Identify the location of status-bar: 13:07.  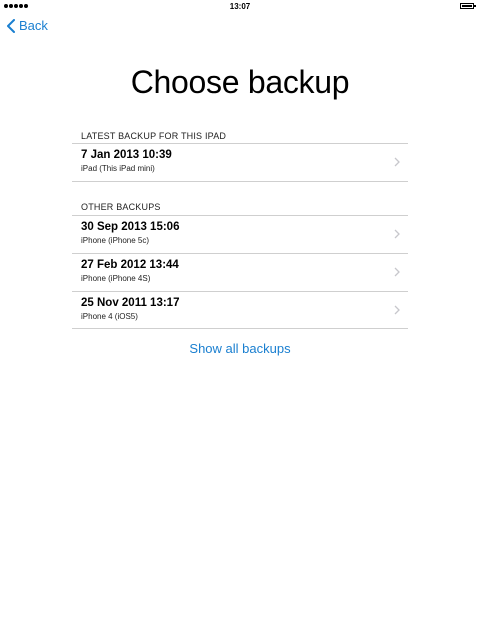
(240, 7).